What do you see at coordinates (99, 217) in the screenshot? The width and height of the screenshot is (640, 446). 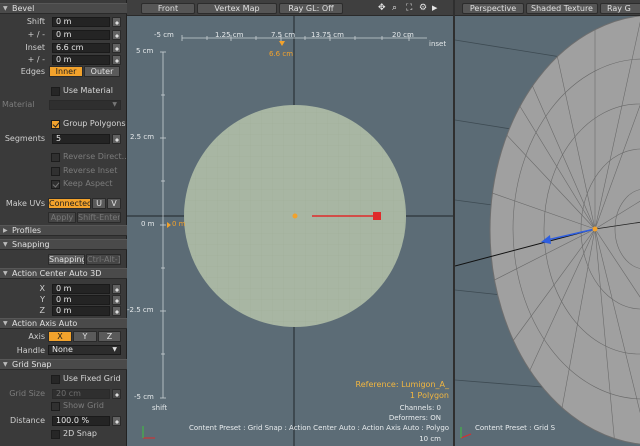 I see `shift-enter-shortcut: Shift-Enter` at bounding box center [99, 217].